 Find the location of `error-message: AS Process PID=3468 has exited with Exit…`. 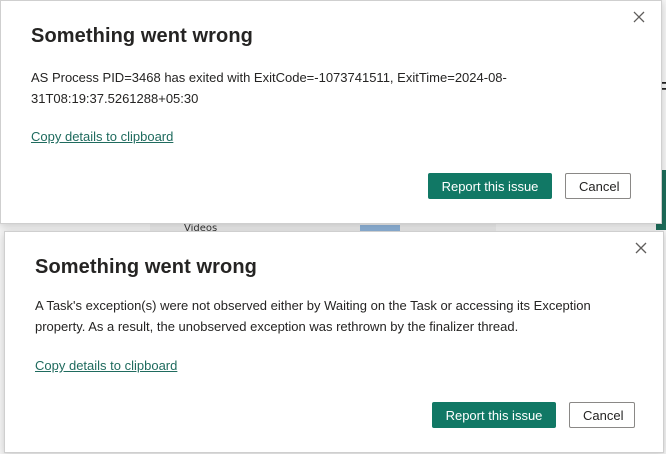

error-message: AS Process PID=3468 has exited with Exit… is located at coordinates (269, 88).